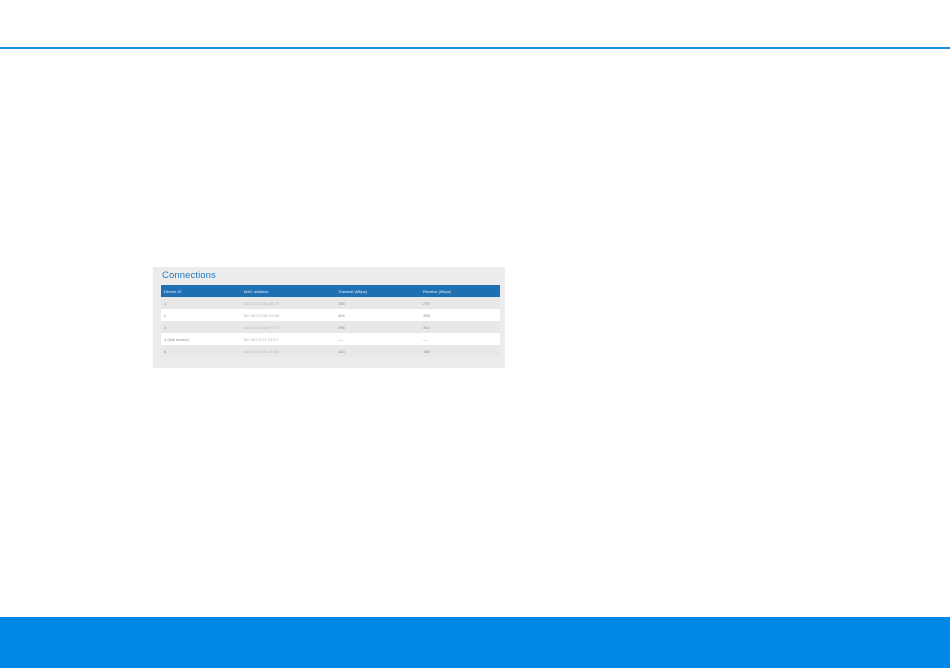  What do you see at coordinates (377, 303) in the screenshot?
I see `transmit-cell: 256` at bounding box center [377, 303].